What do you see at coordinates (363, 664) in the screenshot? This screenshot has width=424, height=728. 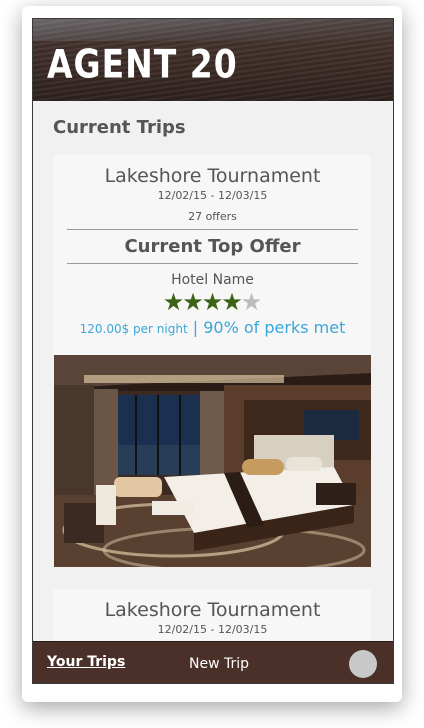 I see `user-avatar-icon` at bounding box center [363, 664].